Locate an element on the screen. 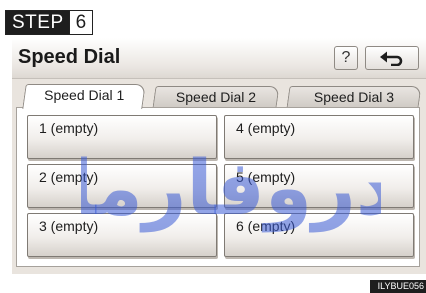  speed-dial-tabs: Speed Dial 1 Speed Dial 2 Speed Dial 3 is located at coordinates (223, 96).